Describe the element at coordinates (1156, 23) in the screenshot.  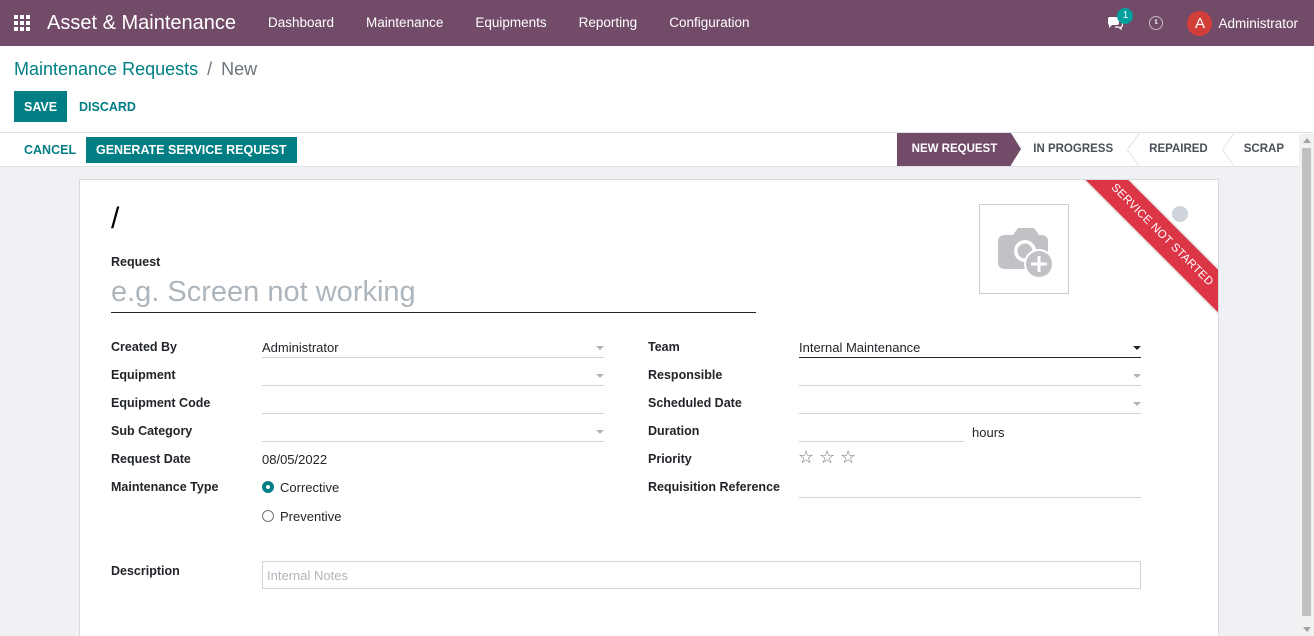
I see `activity-clock-icon` at that location.